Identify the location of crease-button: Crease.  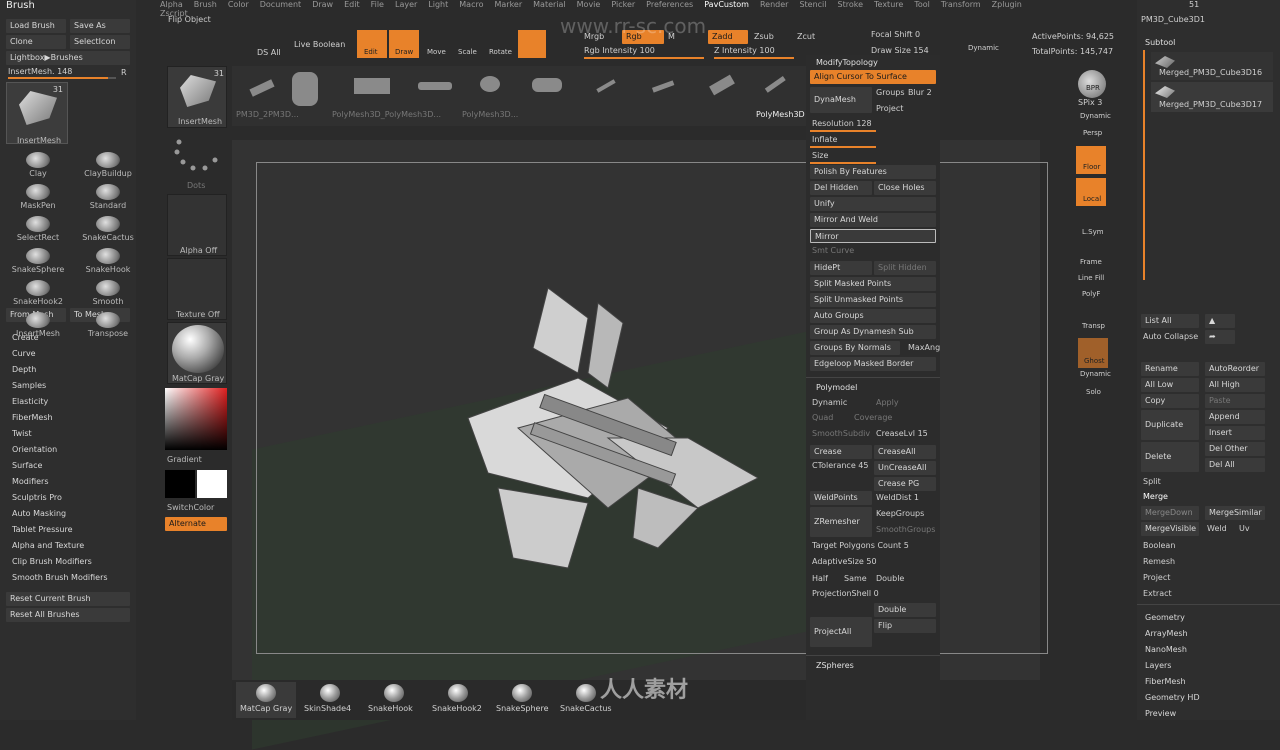
(841, 452).